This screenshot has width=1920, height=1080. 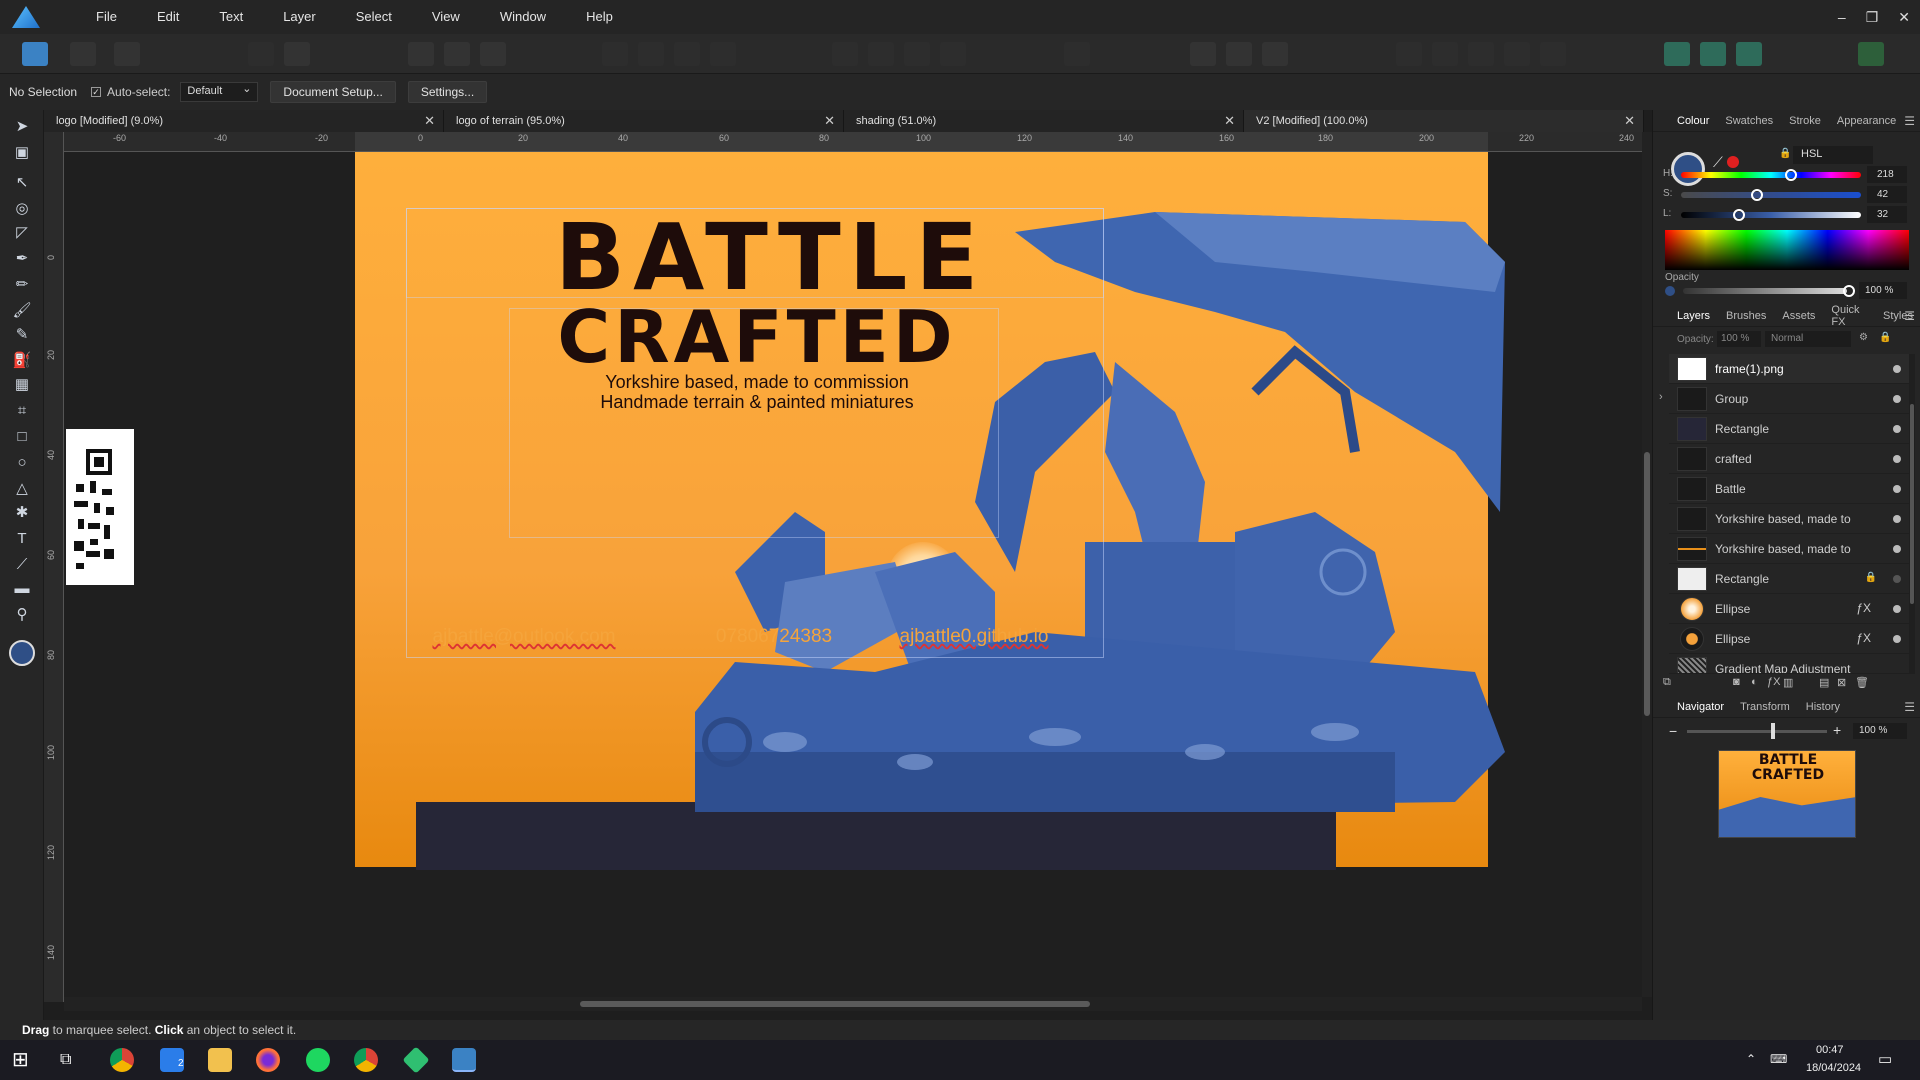 What do you see at coordinates (1787, 794) in the screenshot?
I see `navigator-preview: BATTLE CRAFTED` at bounding box center [1787, 794].